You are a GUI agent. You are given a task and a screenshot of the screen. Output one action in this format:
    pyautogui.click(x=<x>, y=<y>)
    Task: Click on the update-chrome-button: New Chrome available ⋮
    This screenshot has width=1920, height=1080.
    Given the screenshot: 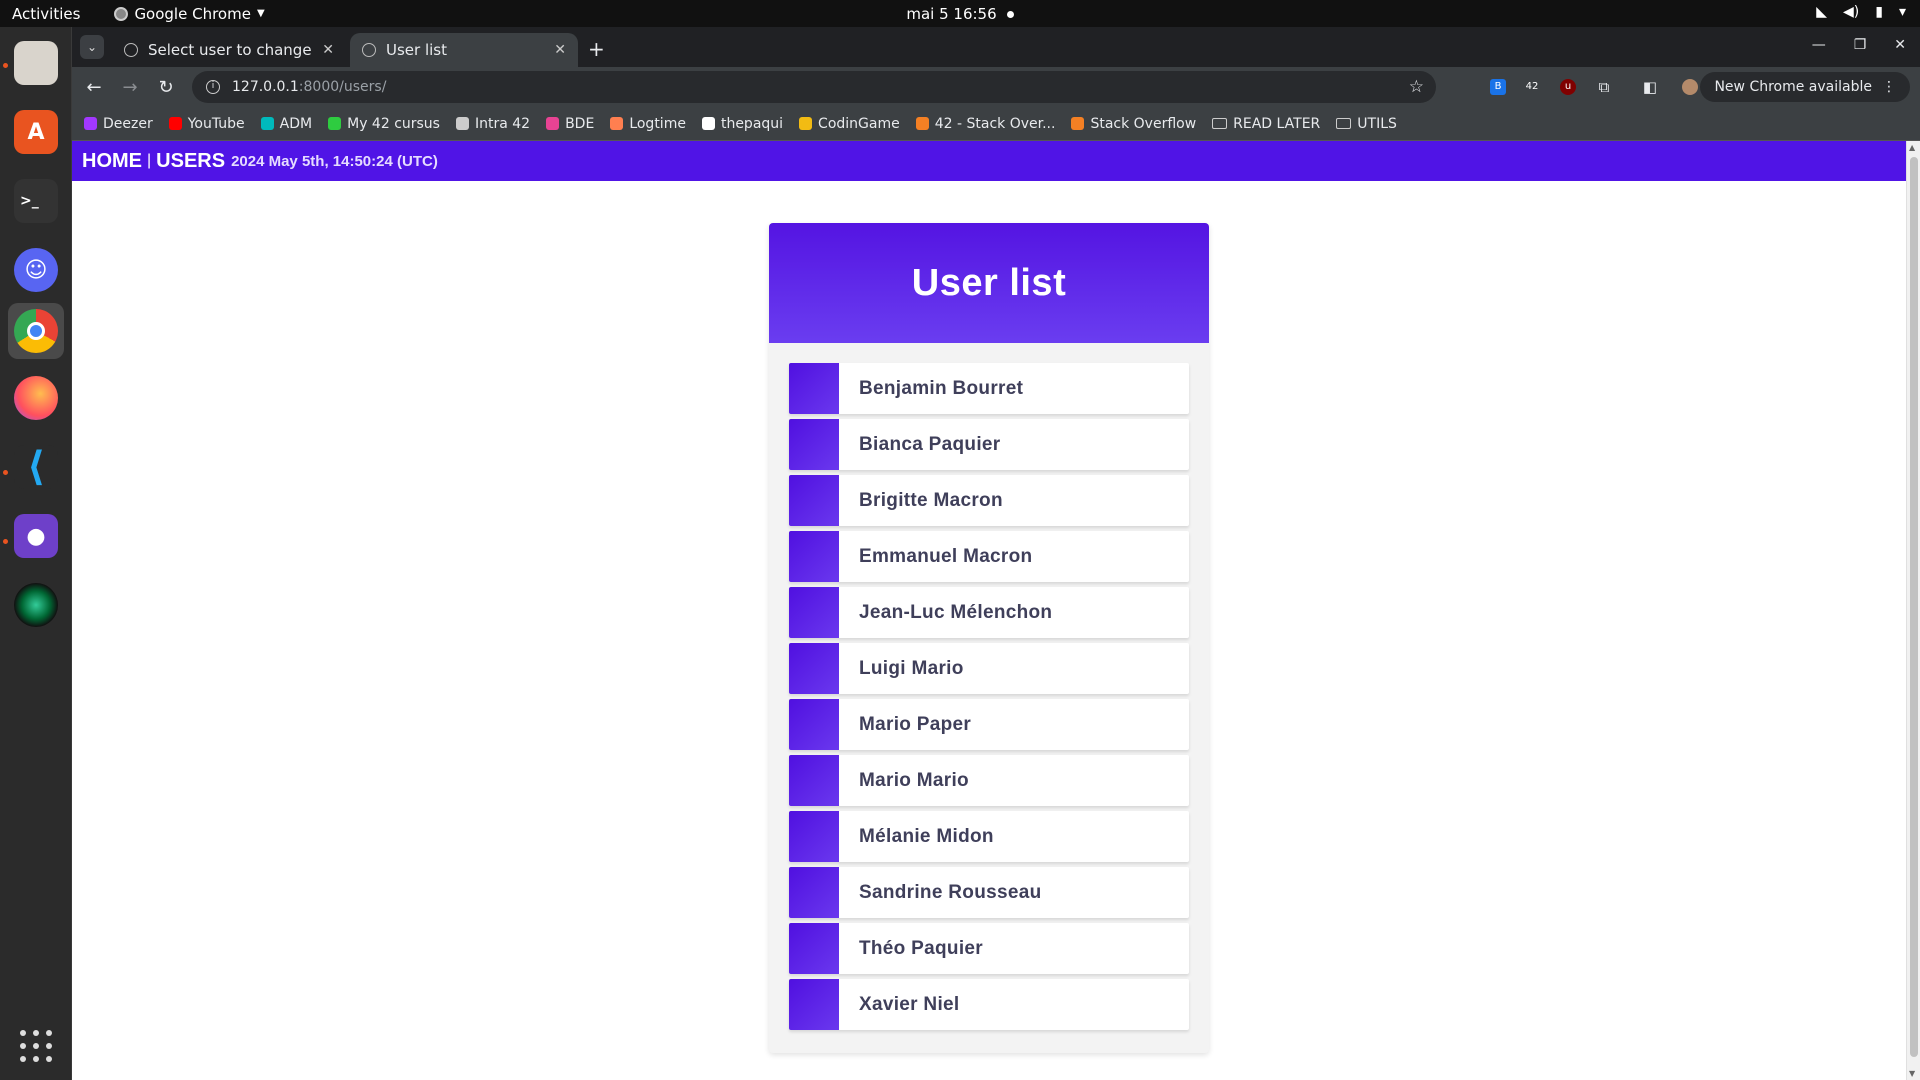 What is the action you would take?
    pyautogui.click(x=1805, y=87)
    